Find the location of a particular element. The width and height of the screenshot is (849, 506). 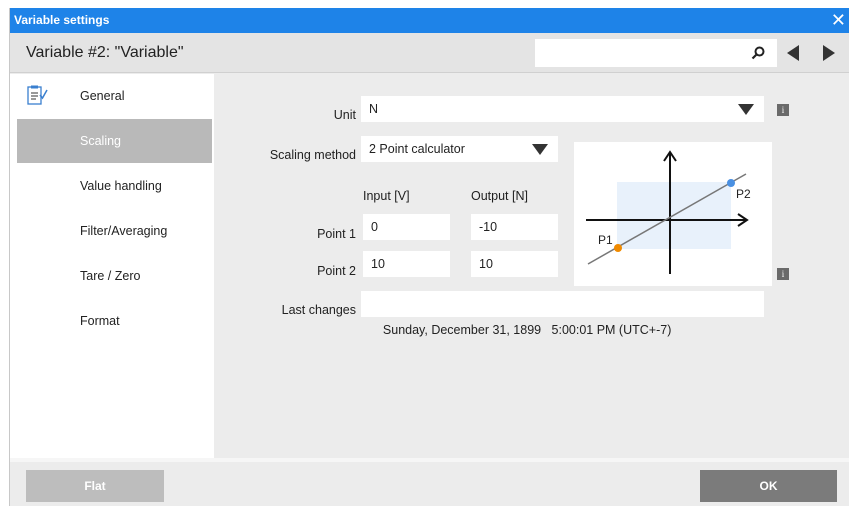

graph-info-icon: i is located at coordinates (783, 274).